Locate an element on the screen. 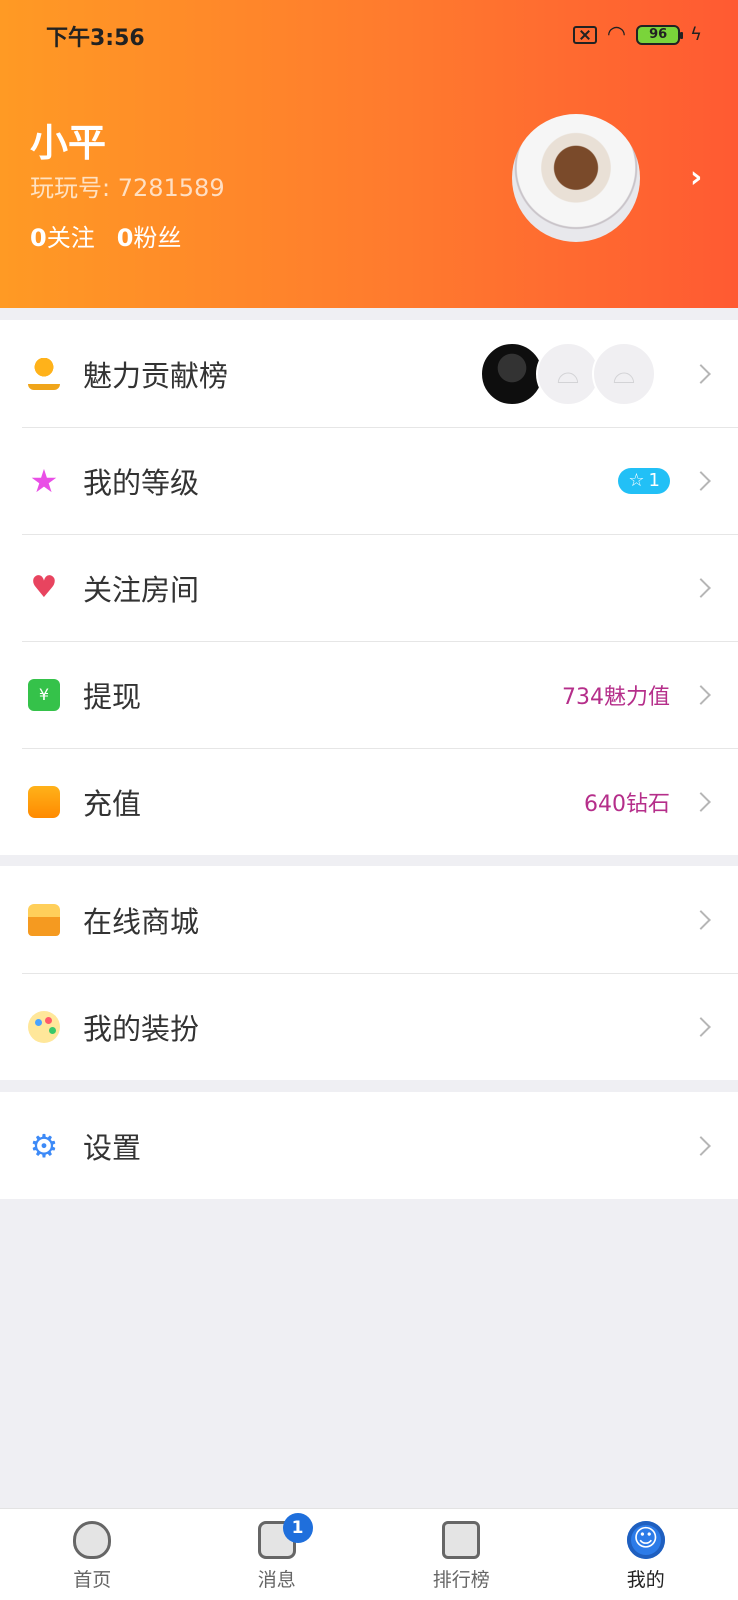 The image size is (738, 1600). bottom-tab-bar: 首页 1 消息 排行榜 我的 is located at coordinates (369, 1554).